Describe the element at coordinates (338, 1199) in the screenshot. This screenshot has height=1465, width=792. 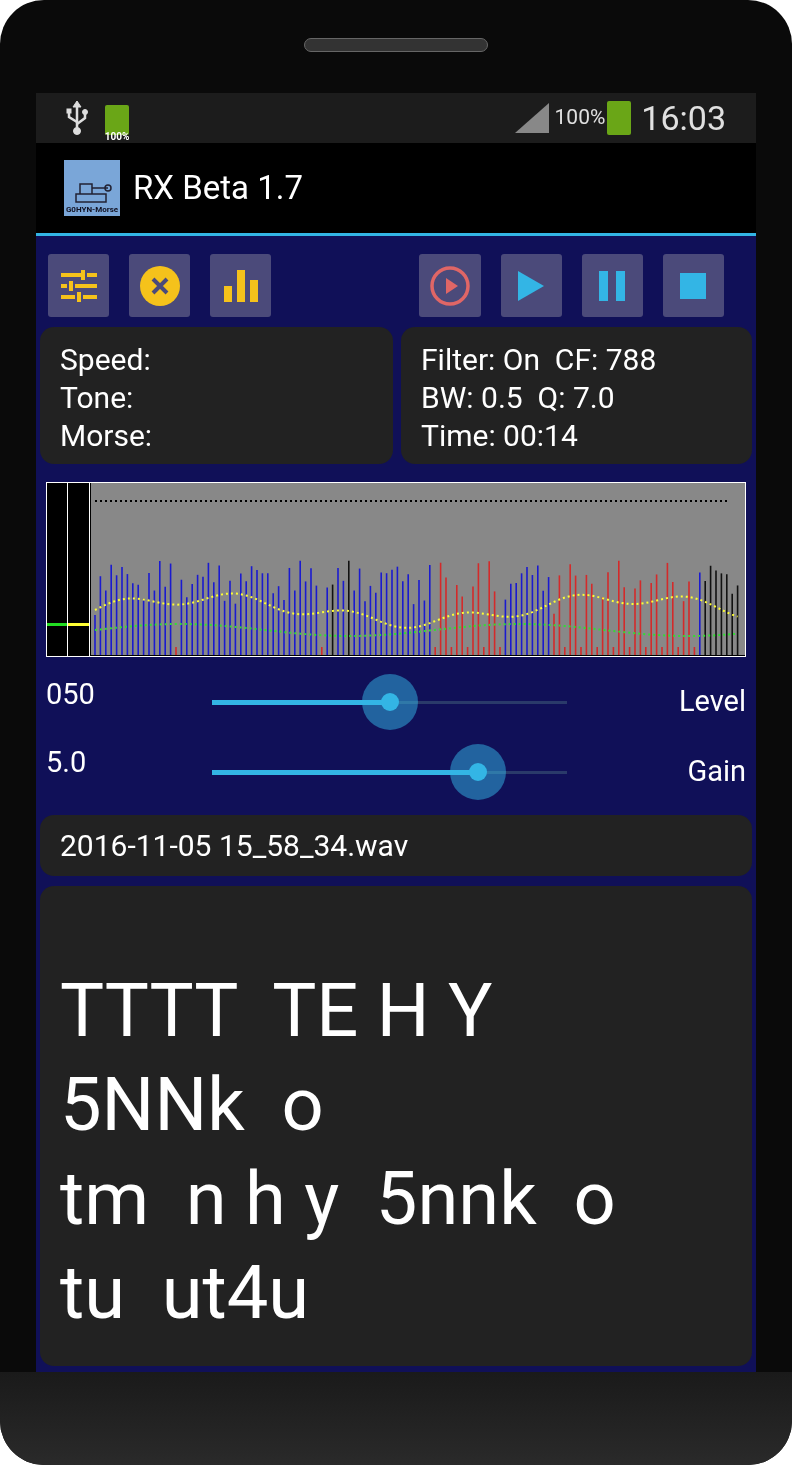
I see `decoded-text-line: tm n h y 5nnk o` at that location.